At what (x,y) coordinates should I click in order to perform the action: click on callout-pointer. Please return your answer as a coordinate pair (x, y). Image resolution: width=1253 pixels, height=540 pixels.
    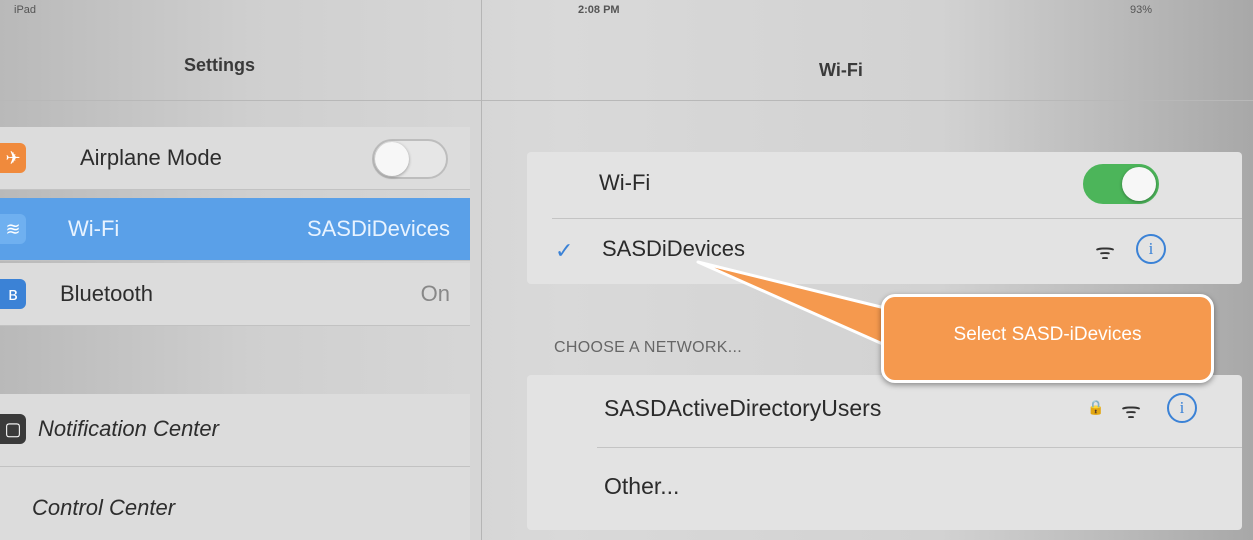
    Looking at the image, I should click on (791, 303).